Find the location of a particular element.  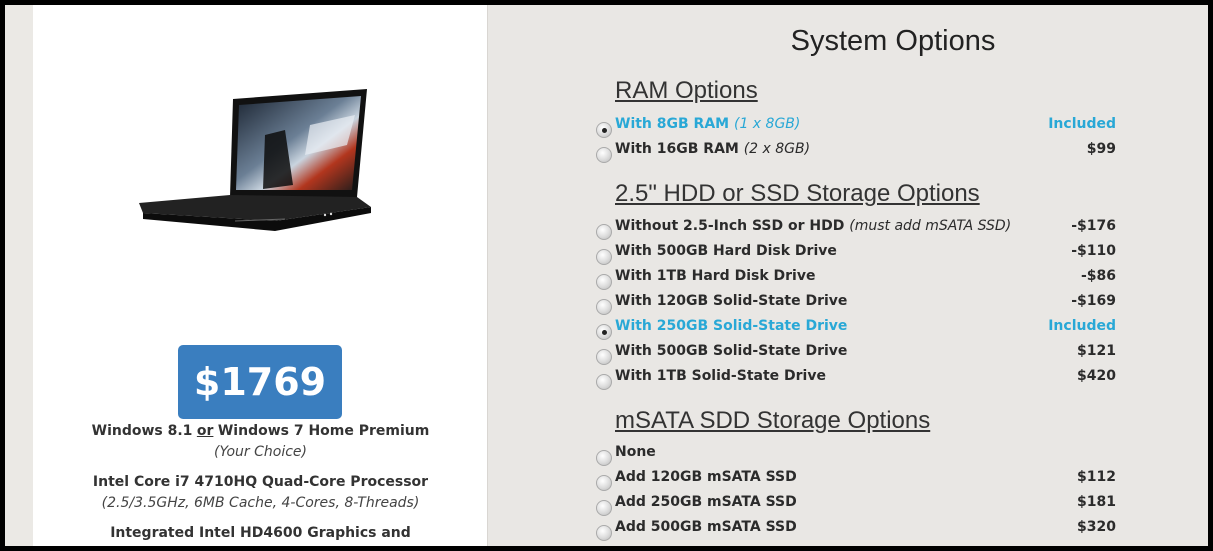

option-1tb-hdd: With 1TB Hard Disk Drive -$86 is located at coordinates (856, 277).